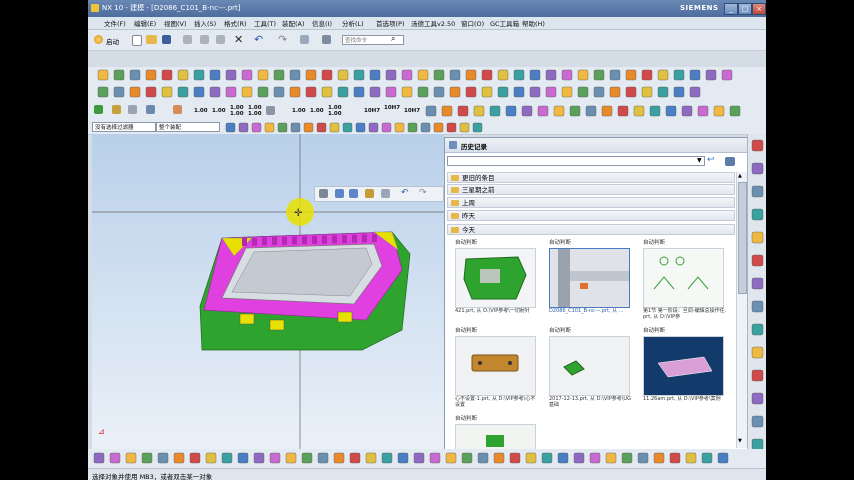 The height and width of the screenshot is (480, 854). What do you see at coordinates (177, 109) in the screenshot?
I see `hand-icon` at bounding box center [177, 109].